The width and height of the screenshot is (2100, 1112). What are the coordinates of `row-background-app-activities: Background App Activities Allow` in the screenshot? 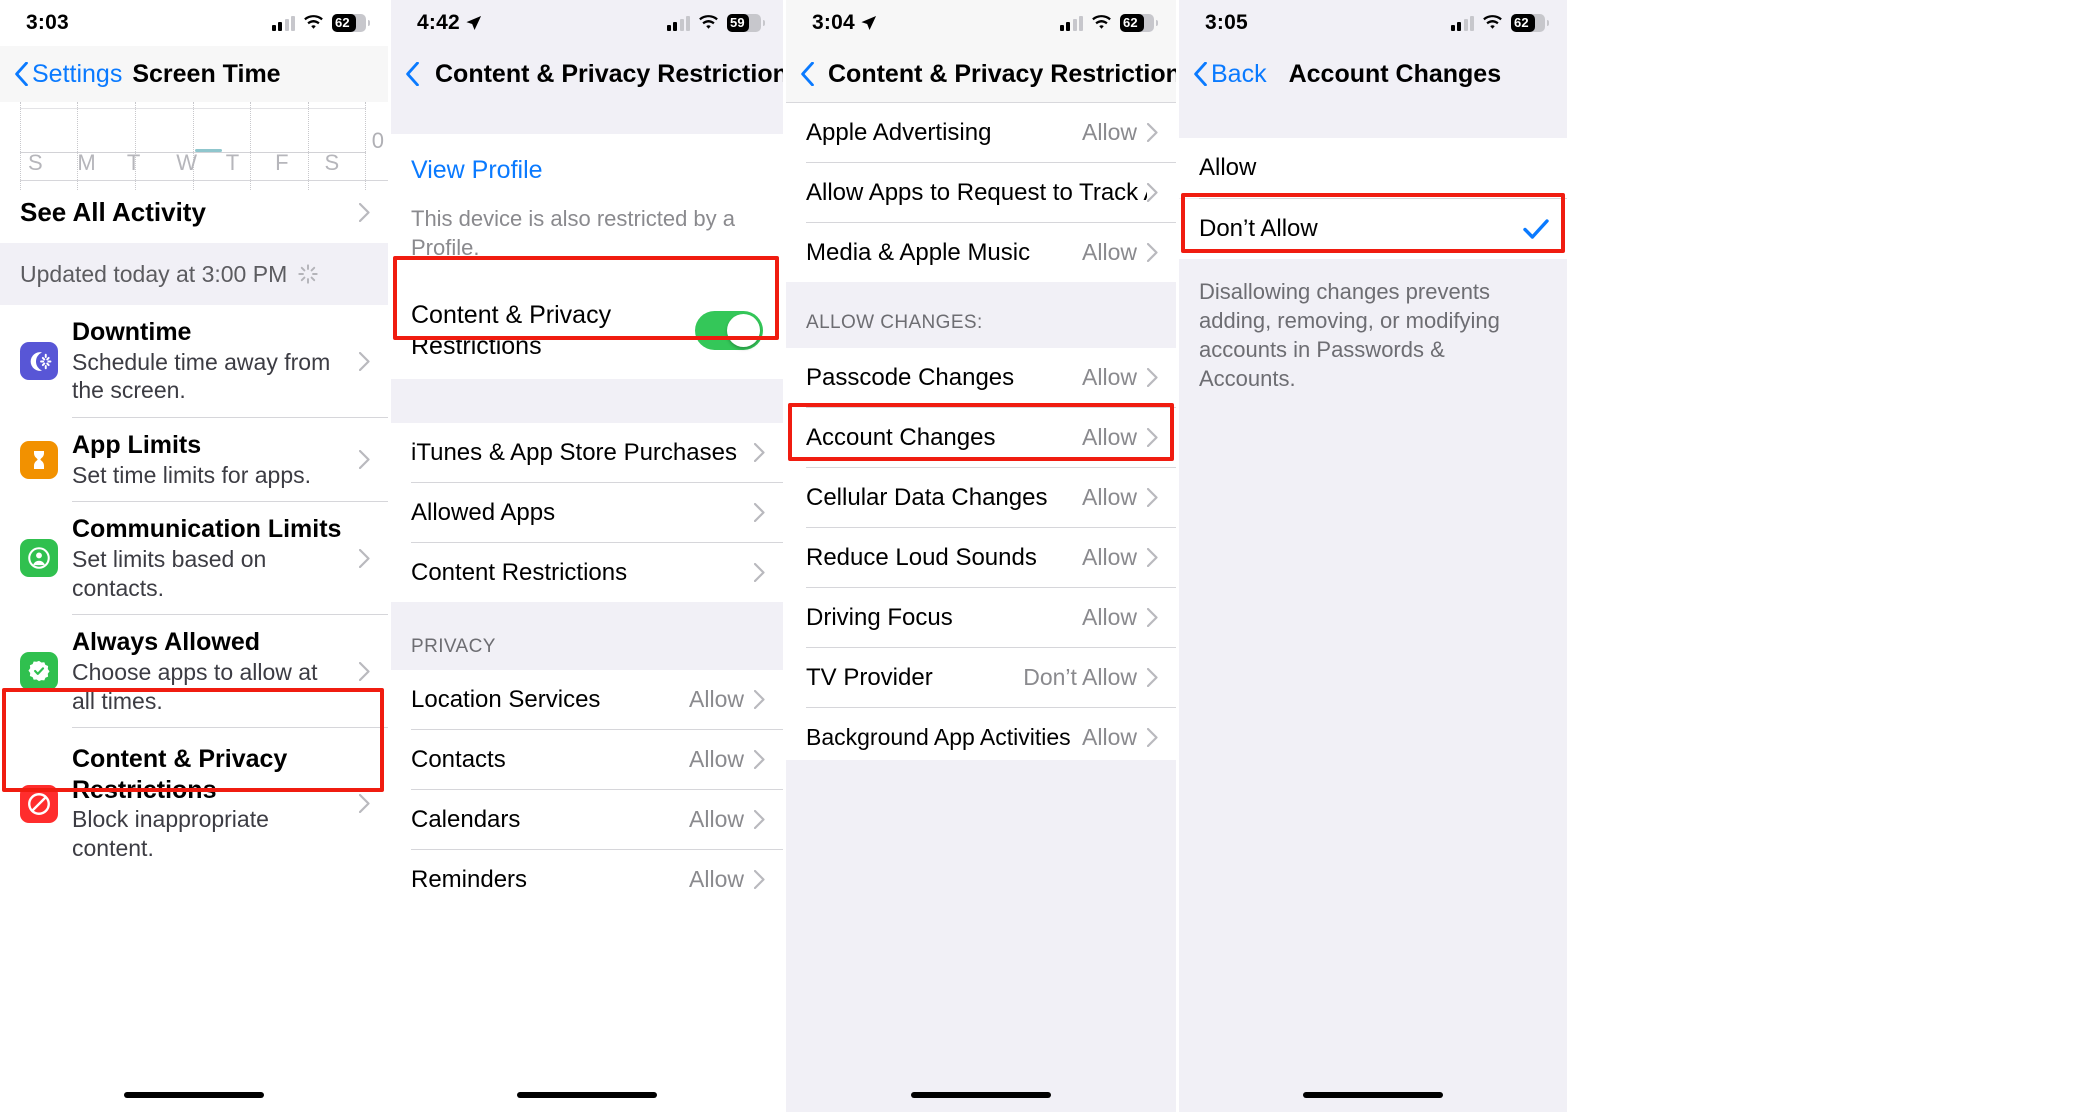 It's located at (981, 737).